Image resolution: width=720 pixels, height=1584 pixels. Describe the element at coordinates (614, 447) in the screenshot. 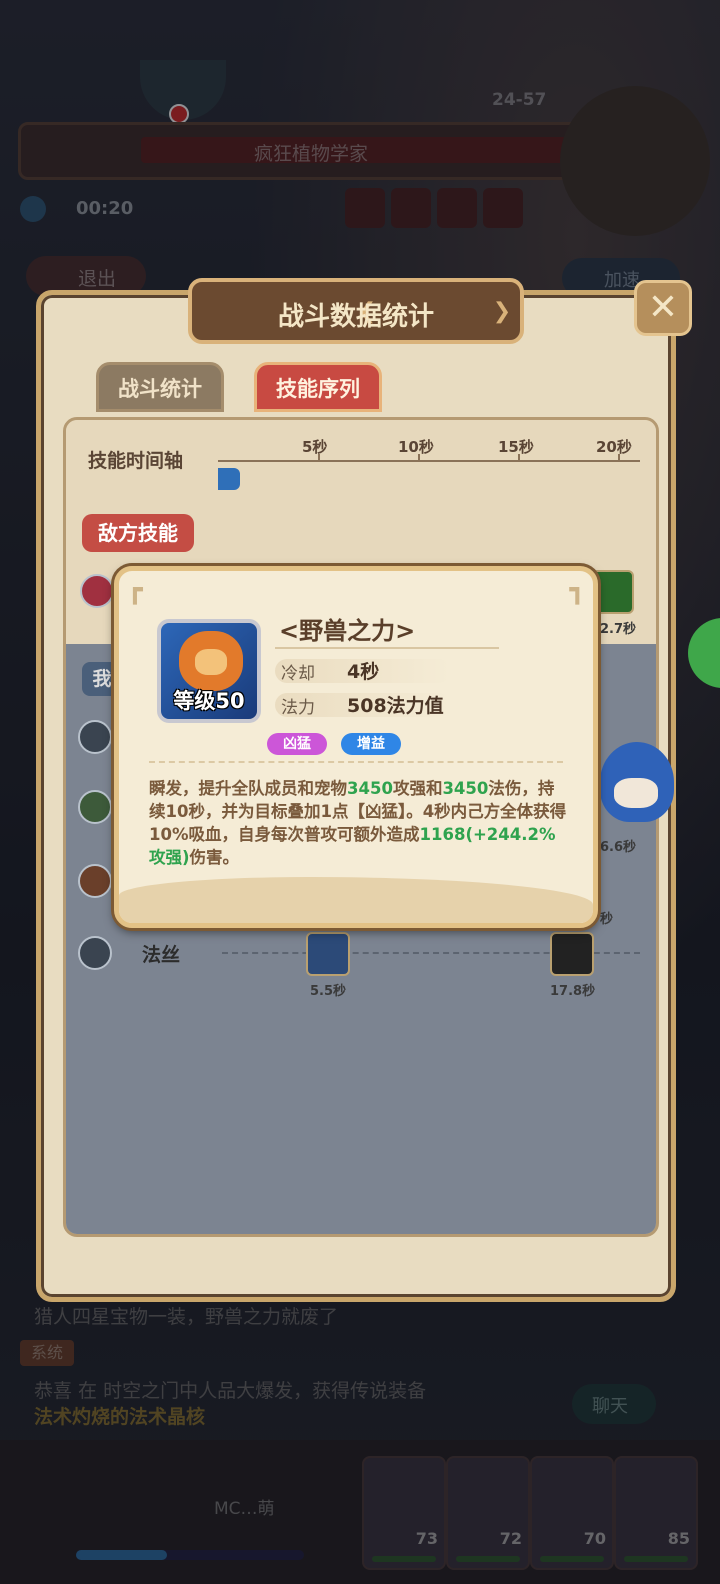

I see `timeline-tick: 20秒` at that location.